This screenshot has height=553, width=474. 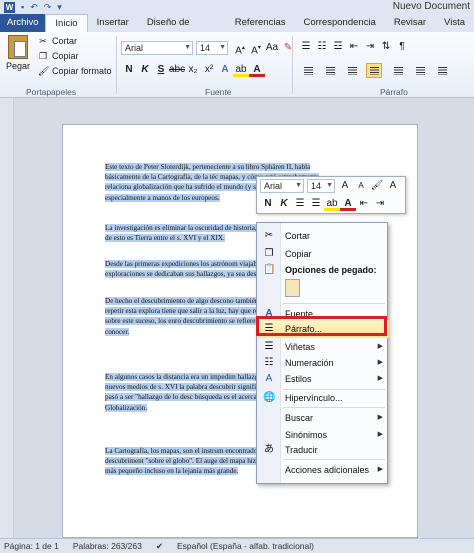 What do you see at coordinates (298, 254) in the screenshot?
I see `menu-item-label: Copiar` at bounding box center [298, 254].